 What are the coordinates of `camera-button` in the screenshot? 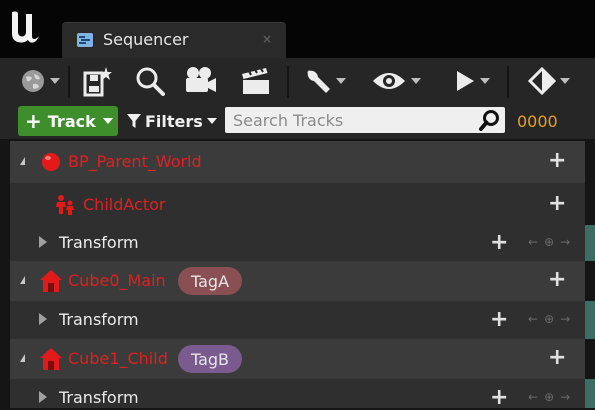 It's located at (201, 81).